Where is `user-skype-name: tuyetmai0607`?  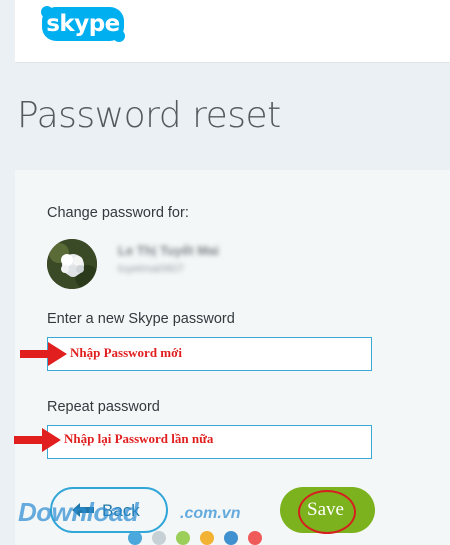
user-skype-name: tuyetmai0607 is located at coordinates (151, 269).